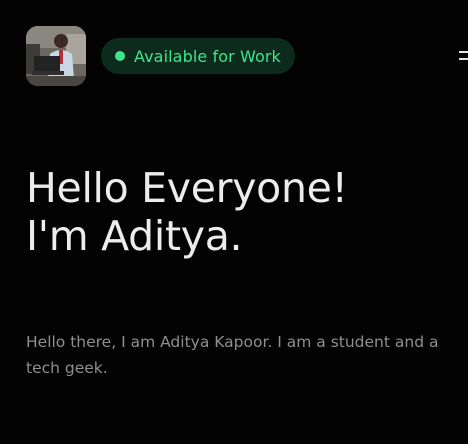 Image resolution: width=468 pixels, height=444 pixels. Describe the element at coordinates (120, 56) in the screenshot. I see `status-dot-icon` at that location.